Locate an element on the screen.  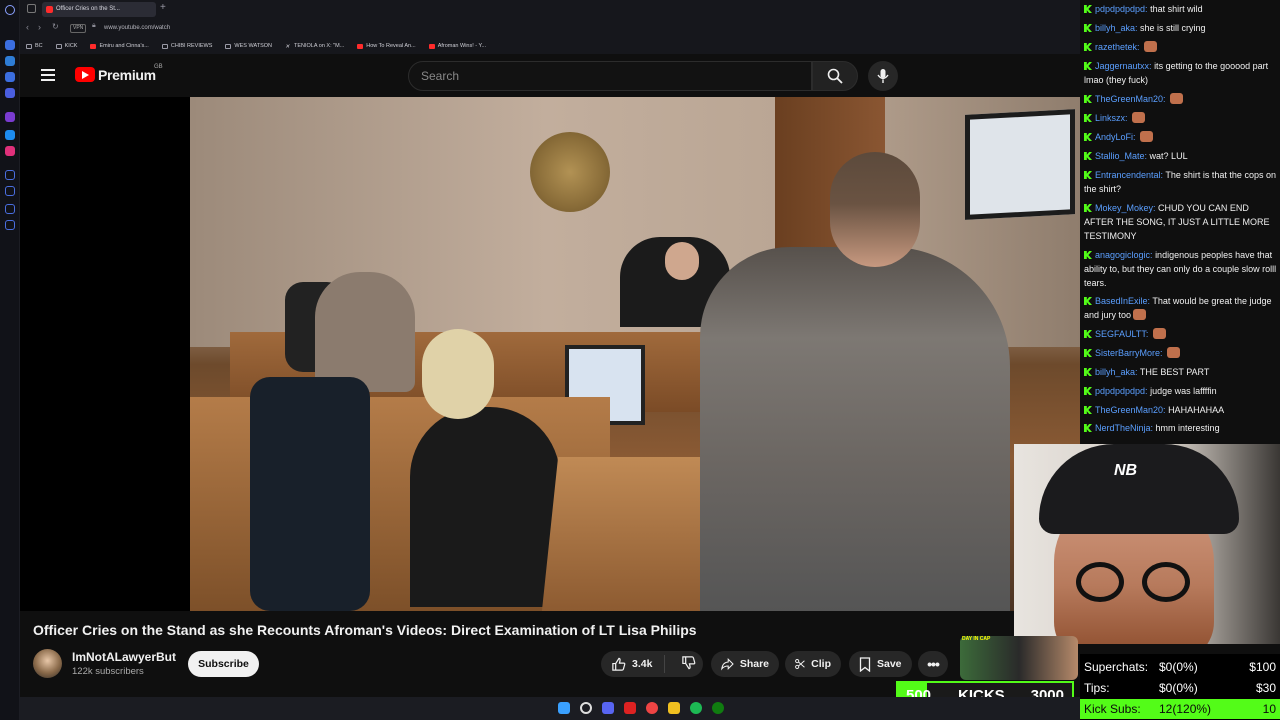
save-button: Save is located at coordinates (880, 664).